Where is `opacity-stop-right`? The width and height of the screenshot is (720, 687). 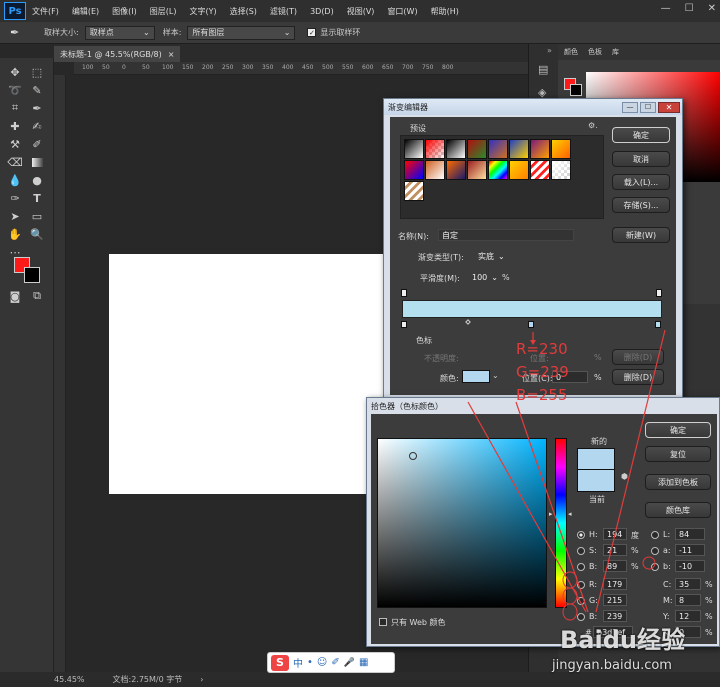 opacity-stop-right is located at coordinates (659, 293).